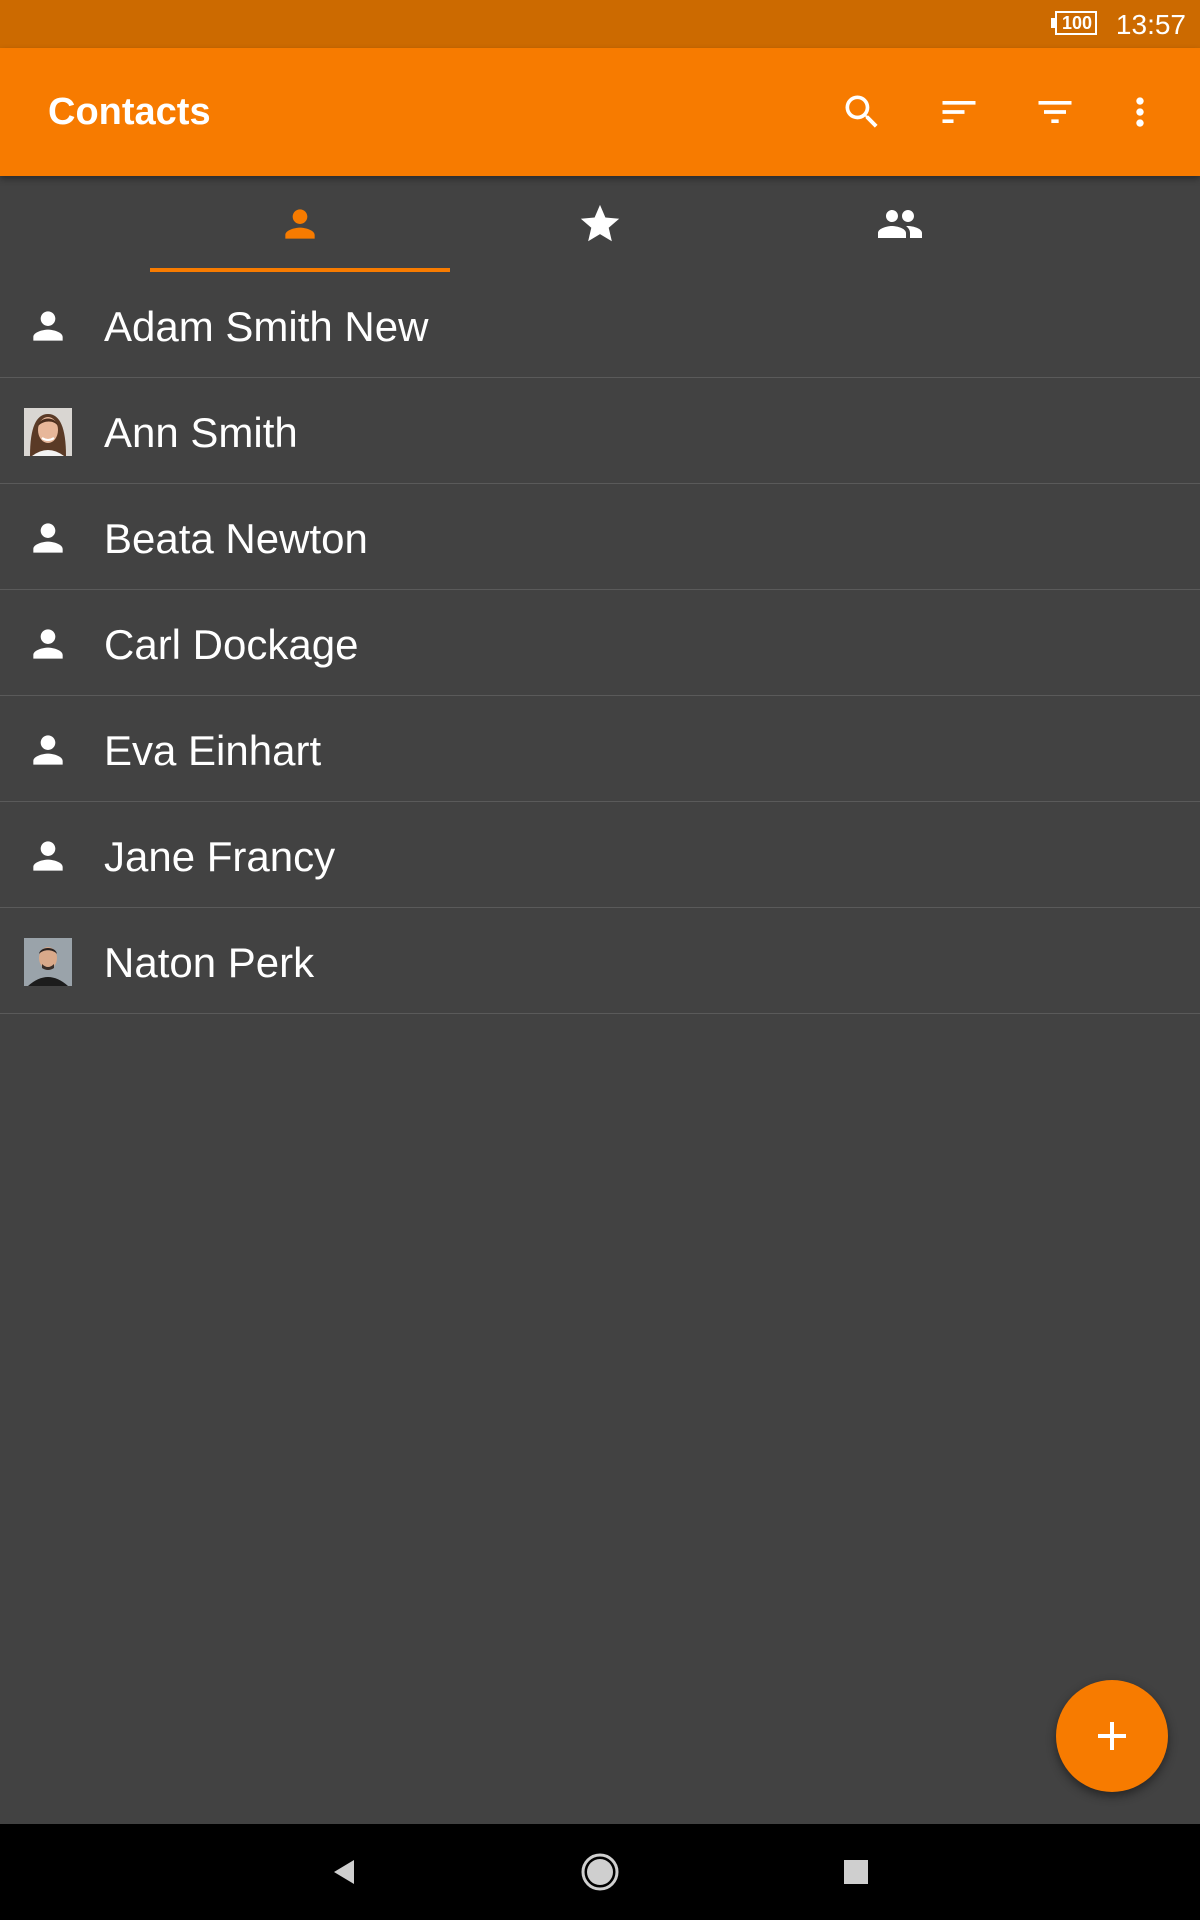 The width and height of the screenshot is (1200, 1920). I want to click on home-circle-icon, so click(600, 1872).